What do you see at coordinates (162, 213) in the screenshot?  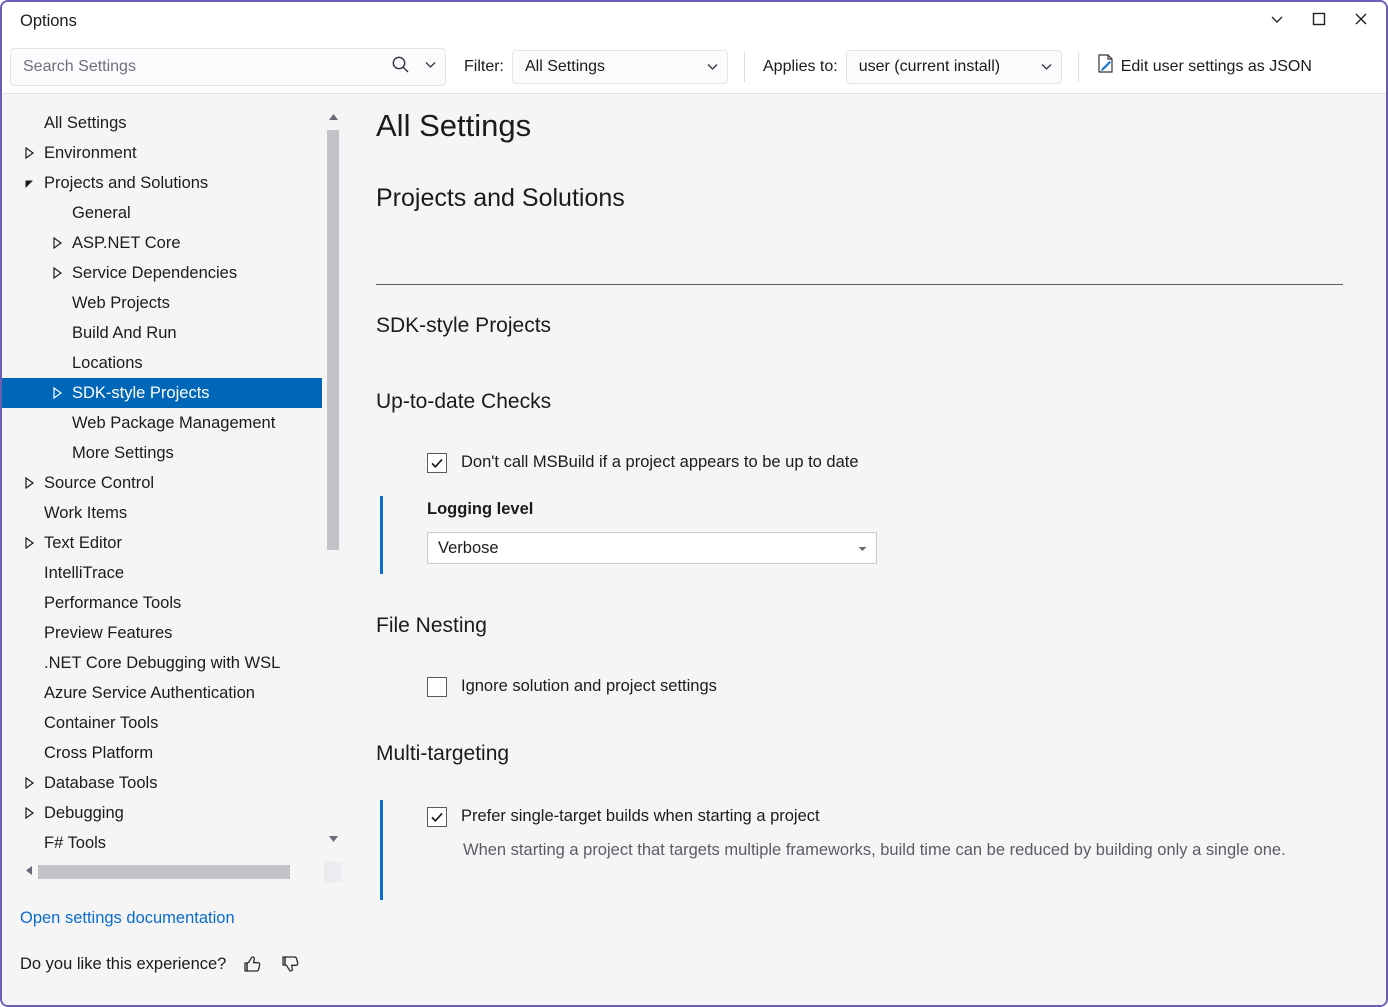 I see `sidebar-item-general: General` at bounding box center [162, 213].